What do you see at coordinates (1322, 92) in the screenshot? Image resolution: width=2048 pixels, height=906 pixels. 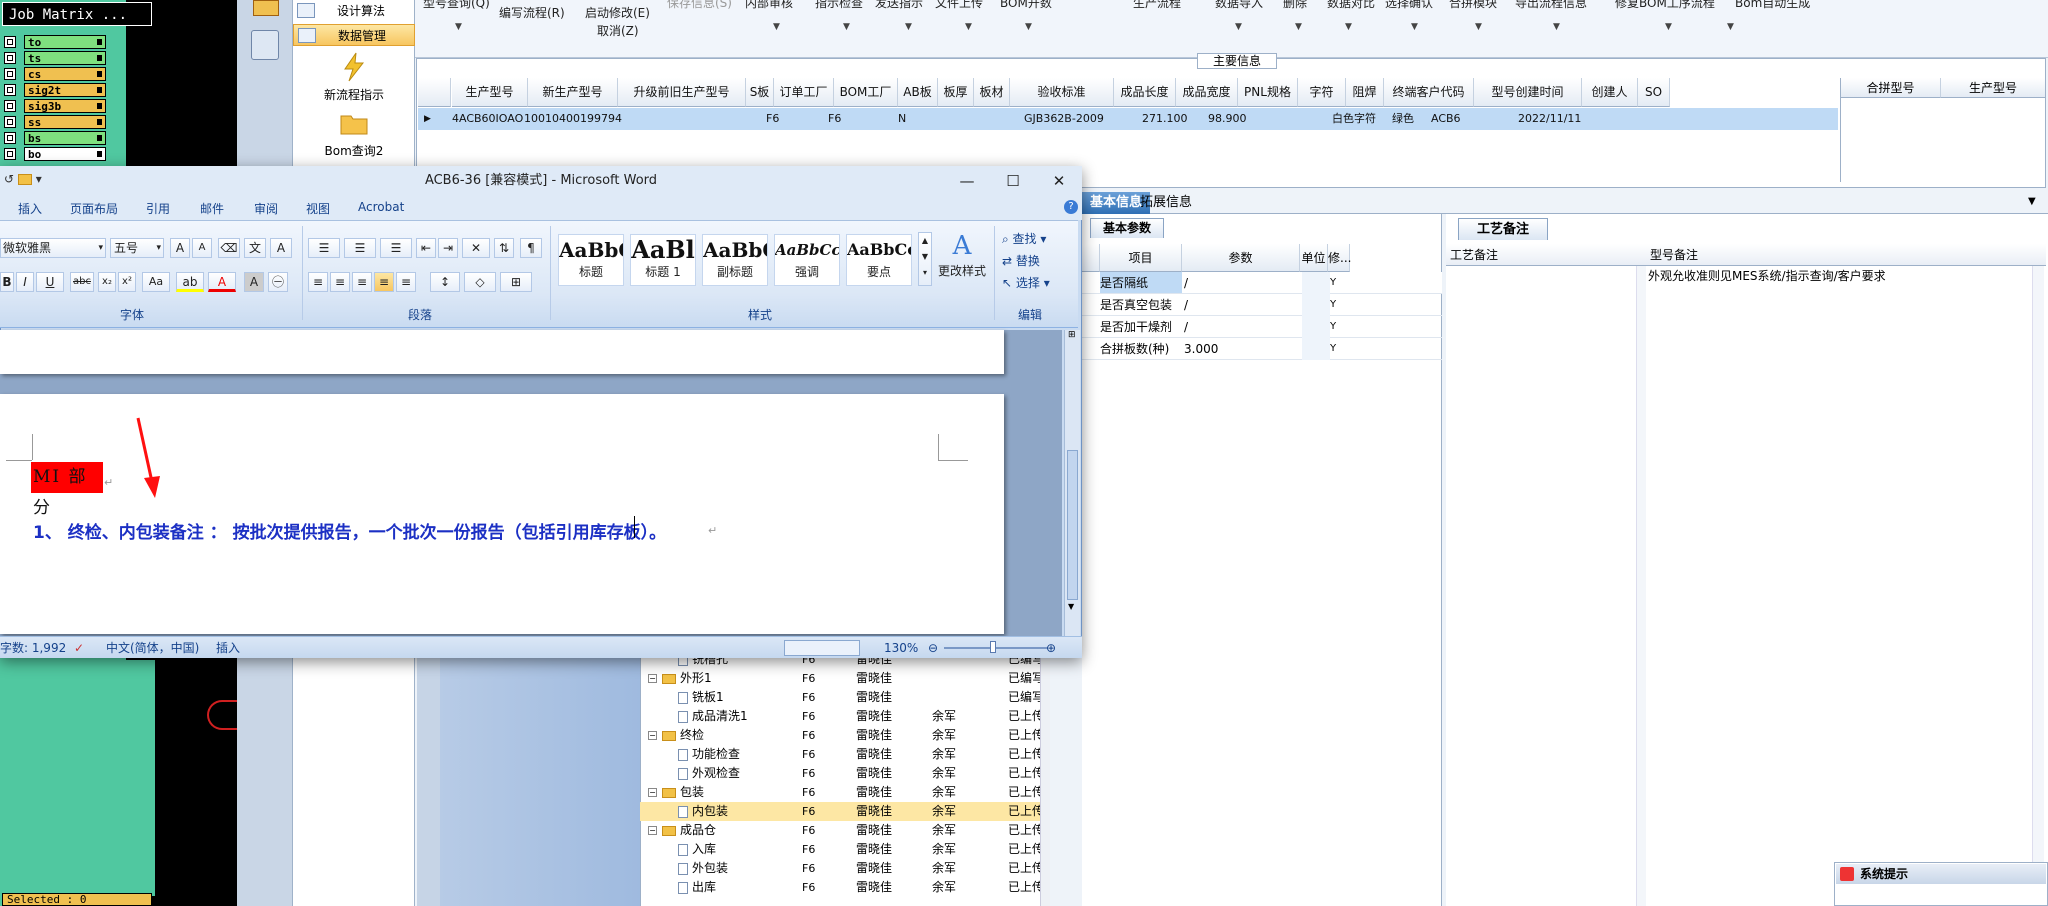 I see `column-header: 字符` at bounding box center [1322, 92].